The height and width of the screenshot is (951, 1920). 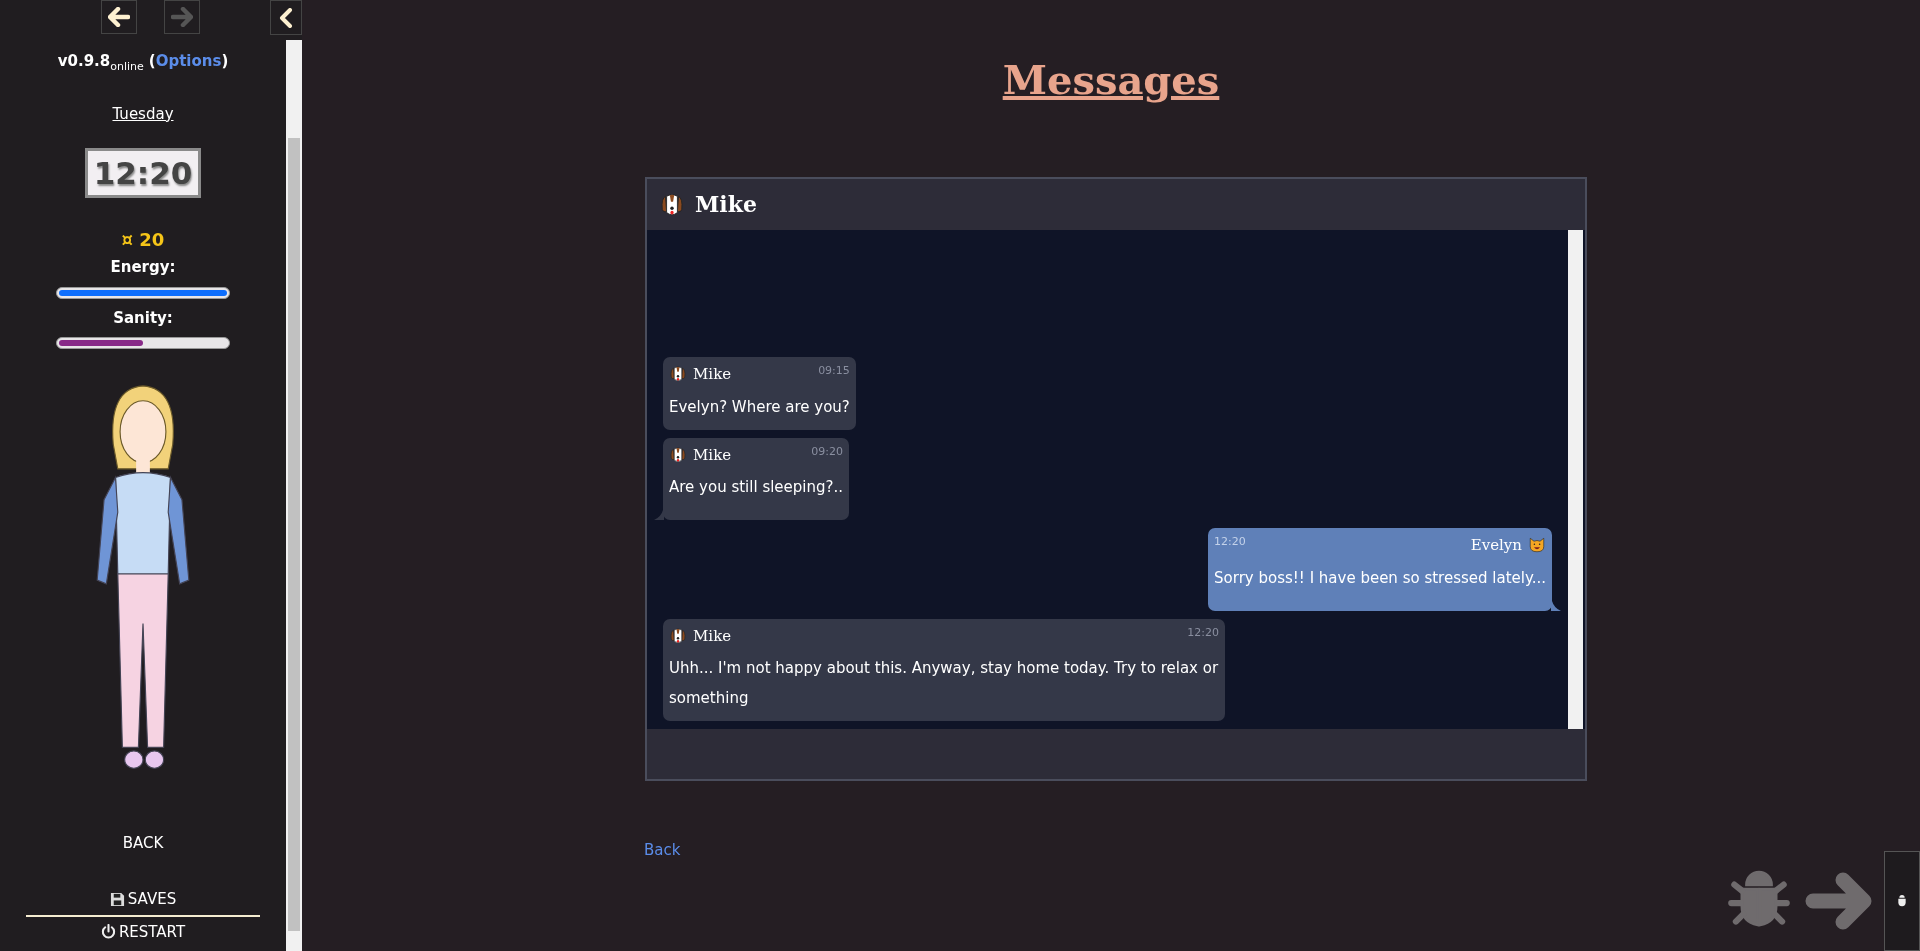 I want to click on arrow-right-icon, so click(x=182, y=17).